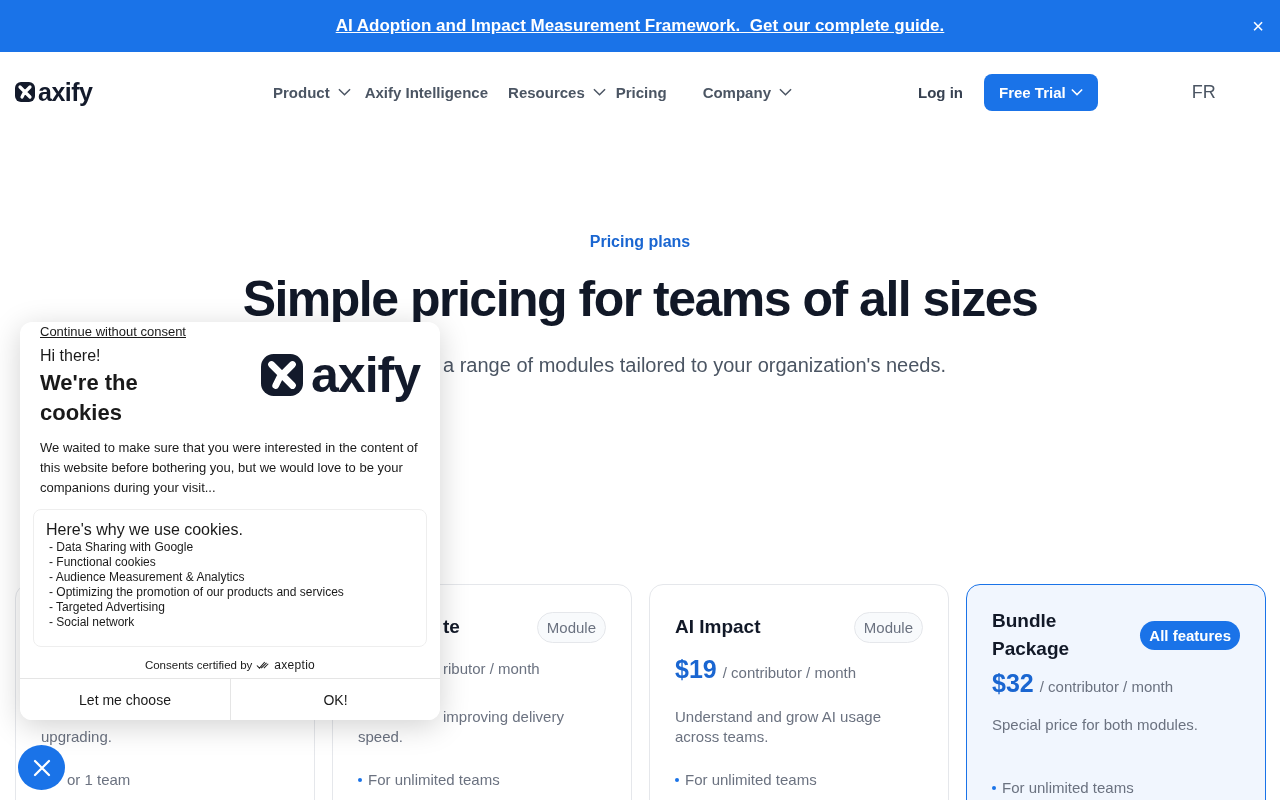  I want to click on reason-item: - Social network, so click(92, 622).